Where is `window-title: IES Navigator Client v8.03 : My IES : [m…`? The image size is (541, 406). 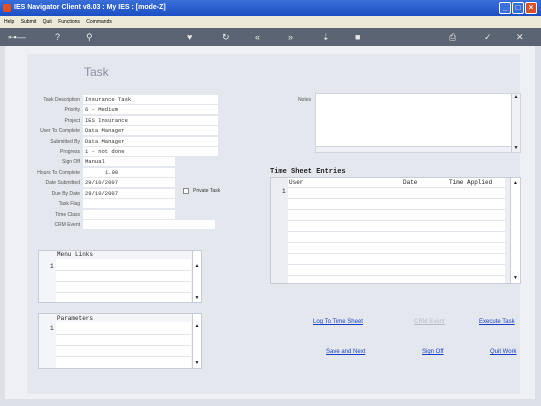 window-title: IES Navigator Client v8.03 : My IES : [m… is located at coordinates (90, 7).